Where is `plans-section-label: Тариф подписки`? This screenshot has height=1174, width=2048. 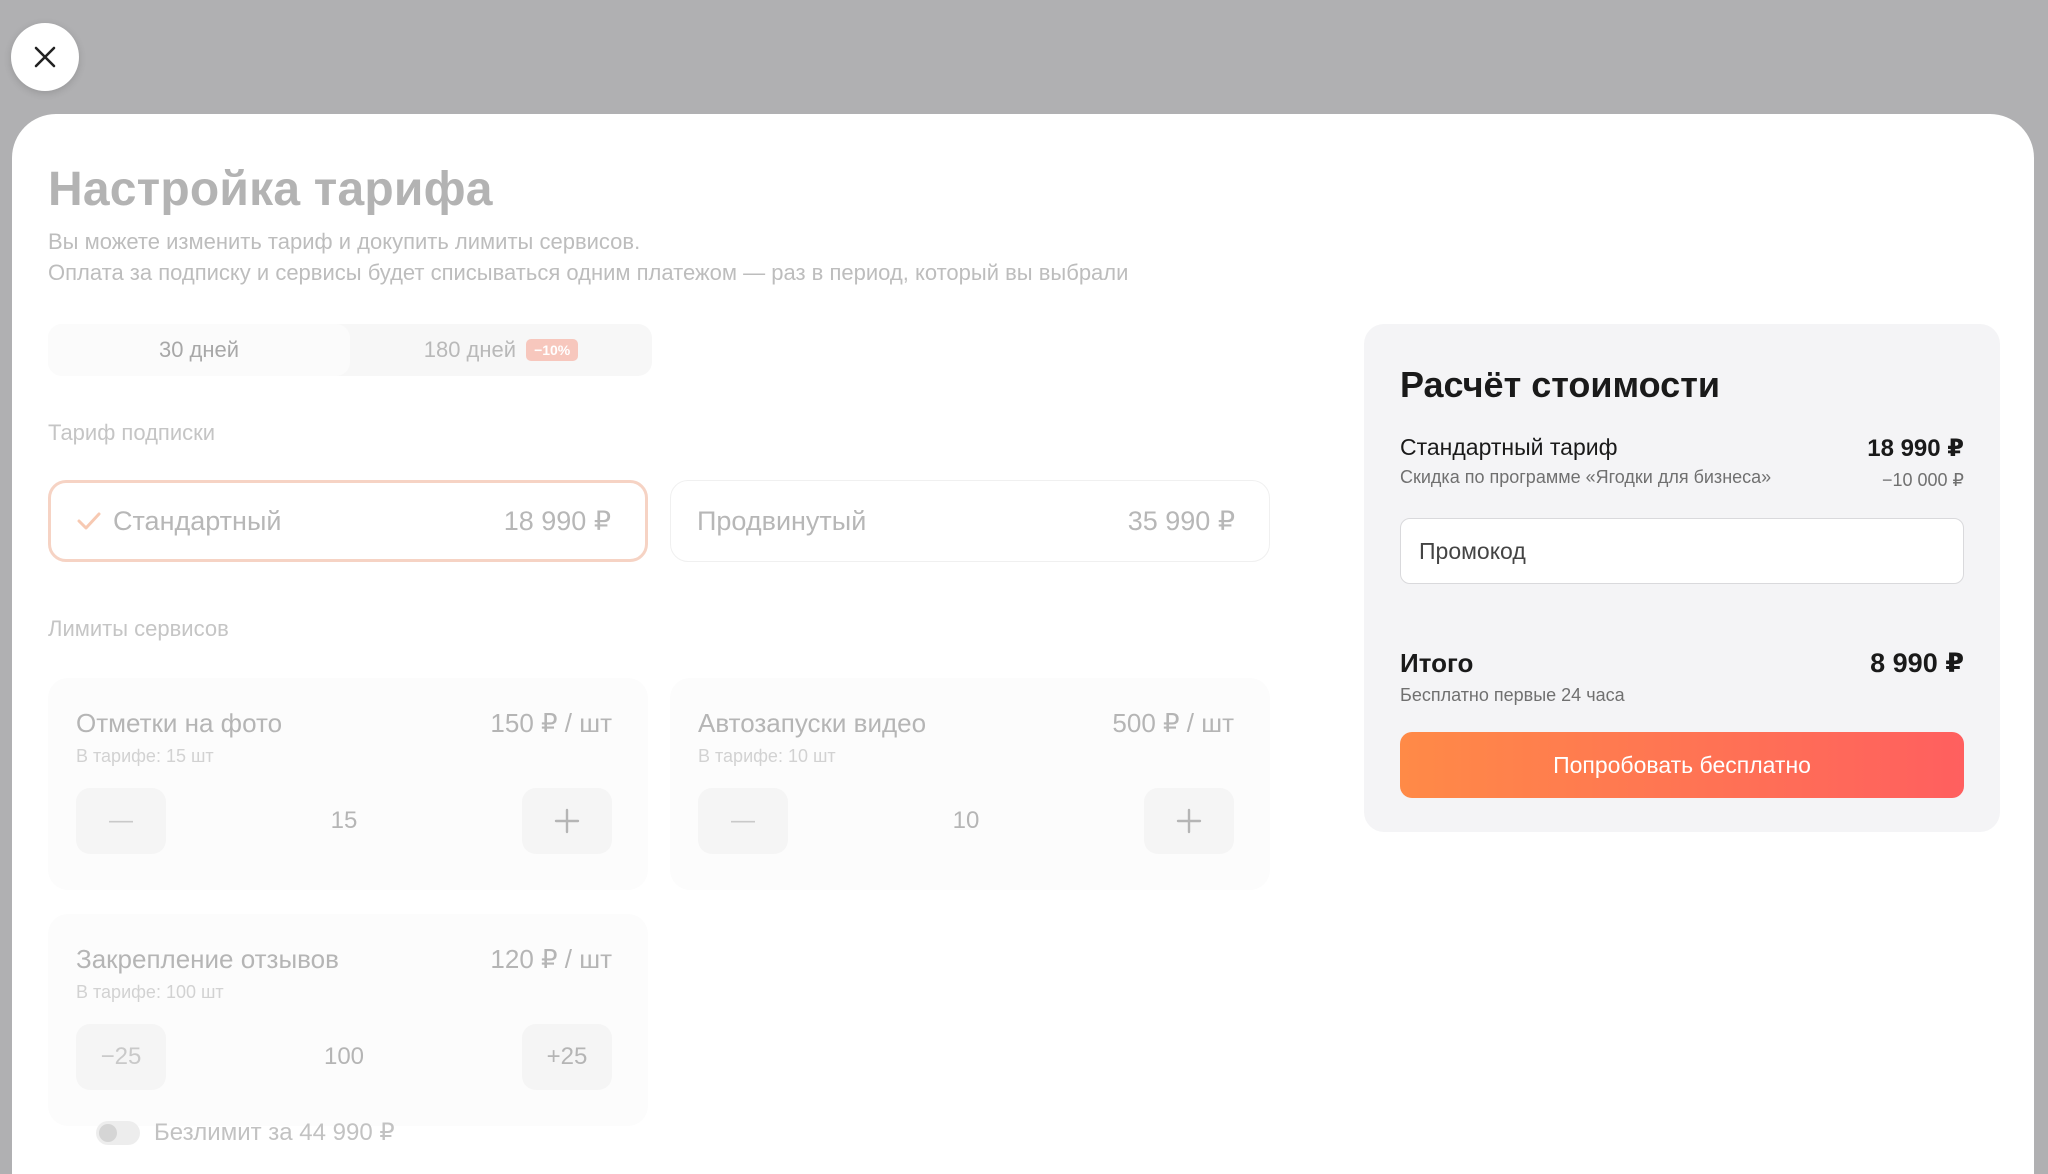
plans-section-label: Тариф подписки is located at coordinates (132, 432).